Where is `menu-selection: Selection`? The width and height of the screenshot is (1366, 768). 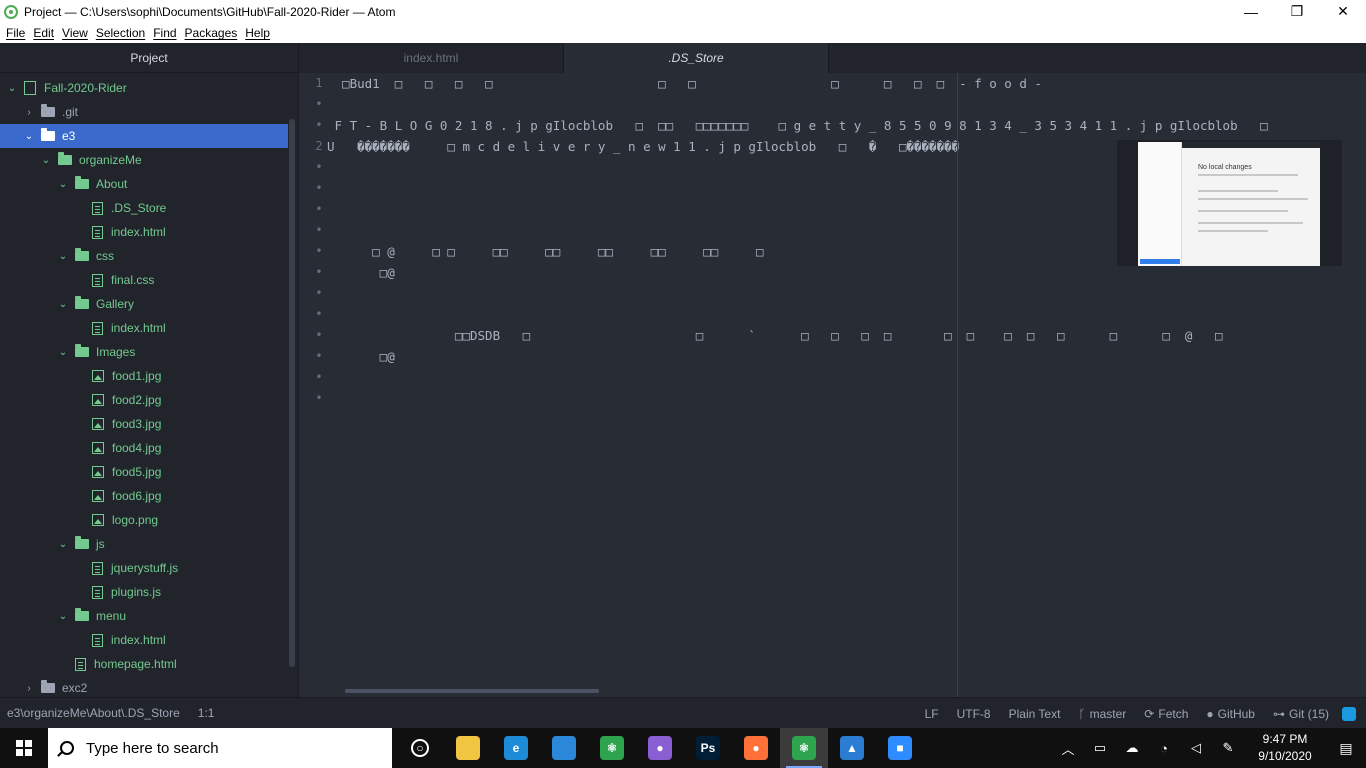
menu-selection: Selection is located at coordinates (120, 33).